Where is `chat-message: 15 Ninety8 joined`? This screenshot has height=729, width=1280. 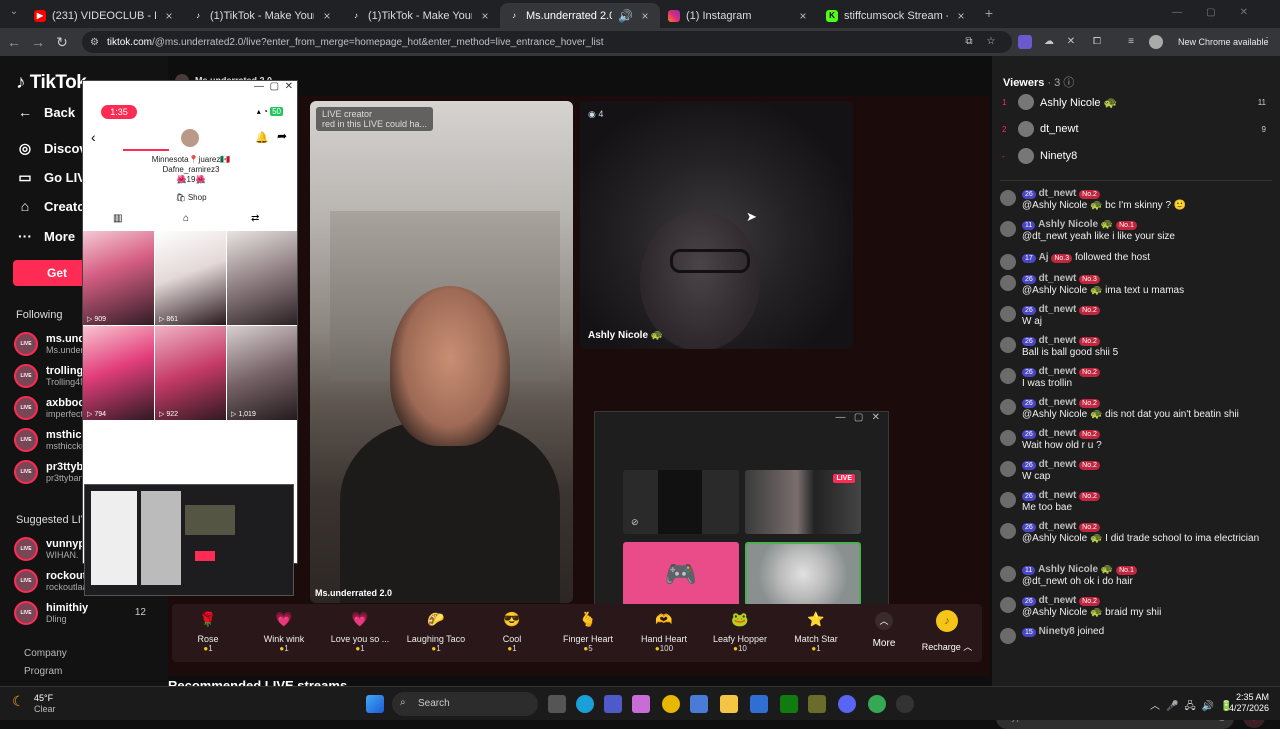
chat-message: 15 Ninety8 joined is located at coordinates (1136, 641).